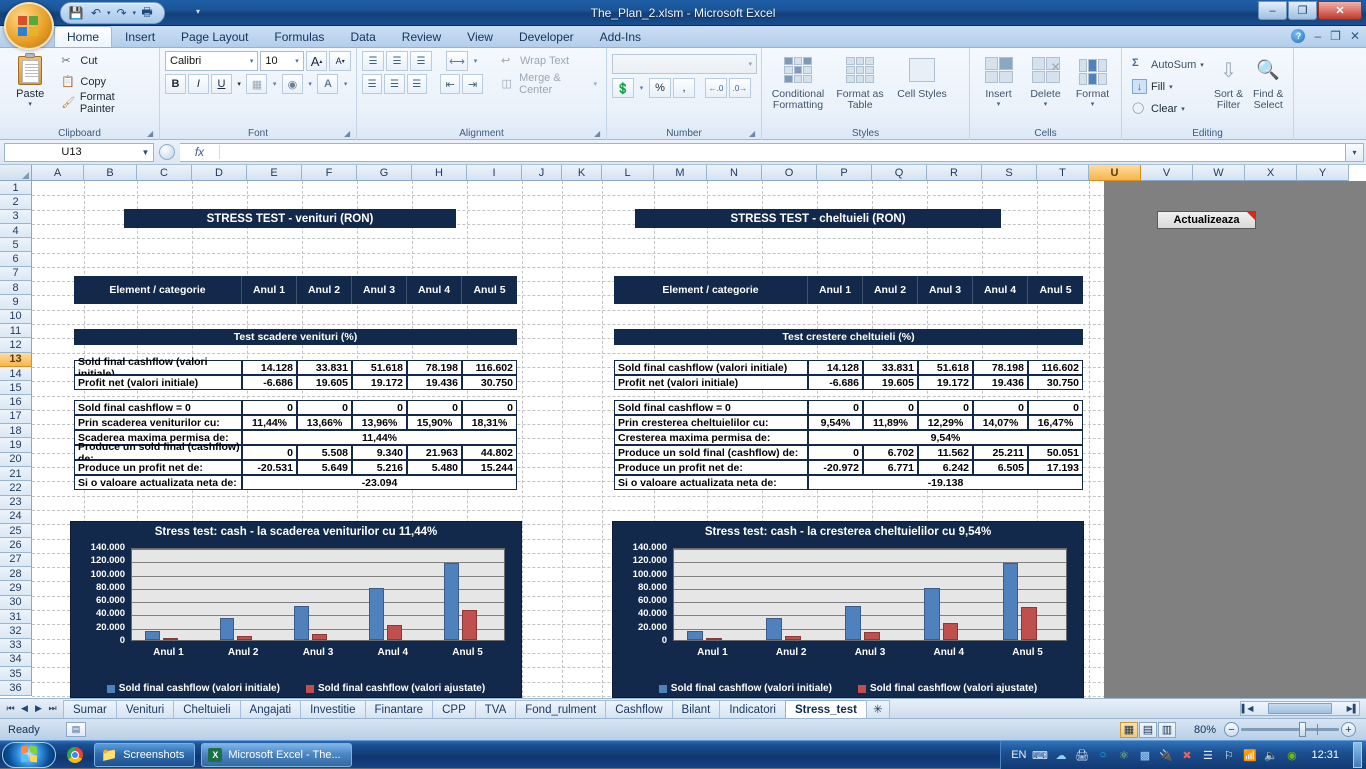 This screenshot has width=1366, height=769. Describe the element at coordinates (76, 13) in the screenshot. I see `save-icon: 💾` at that location.